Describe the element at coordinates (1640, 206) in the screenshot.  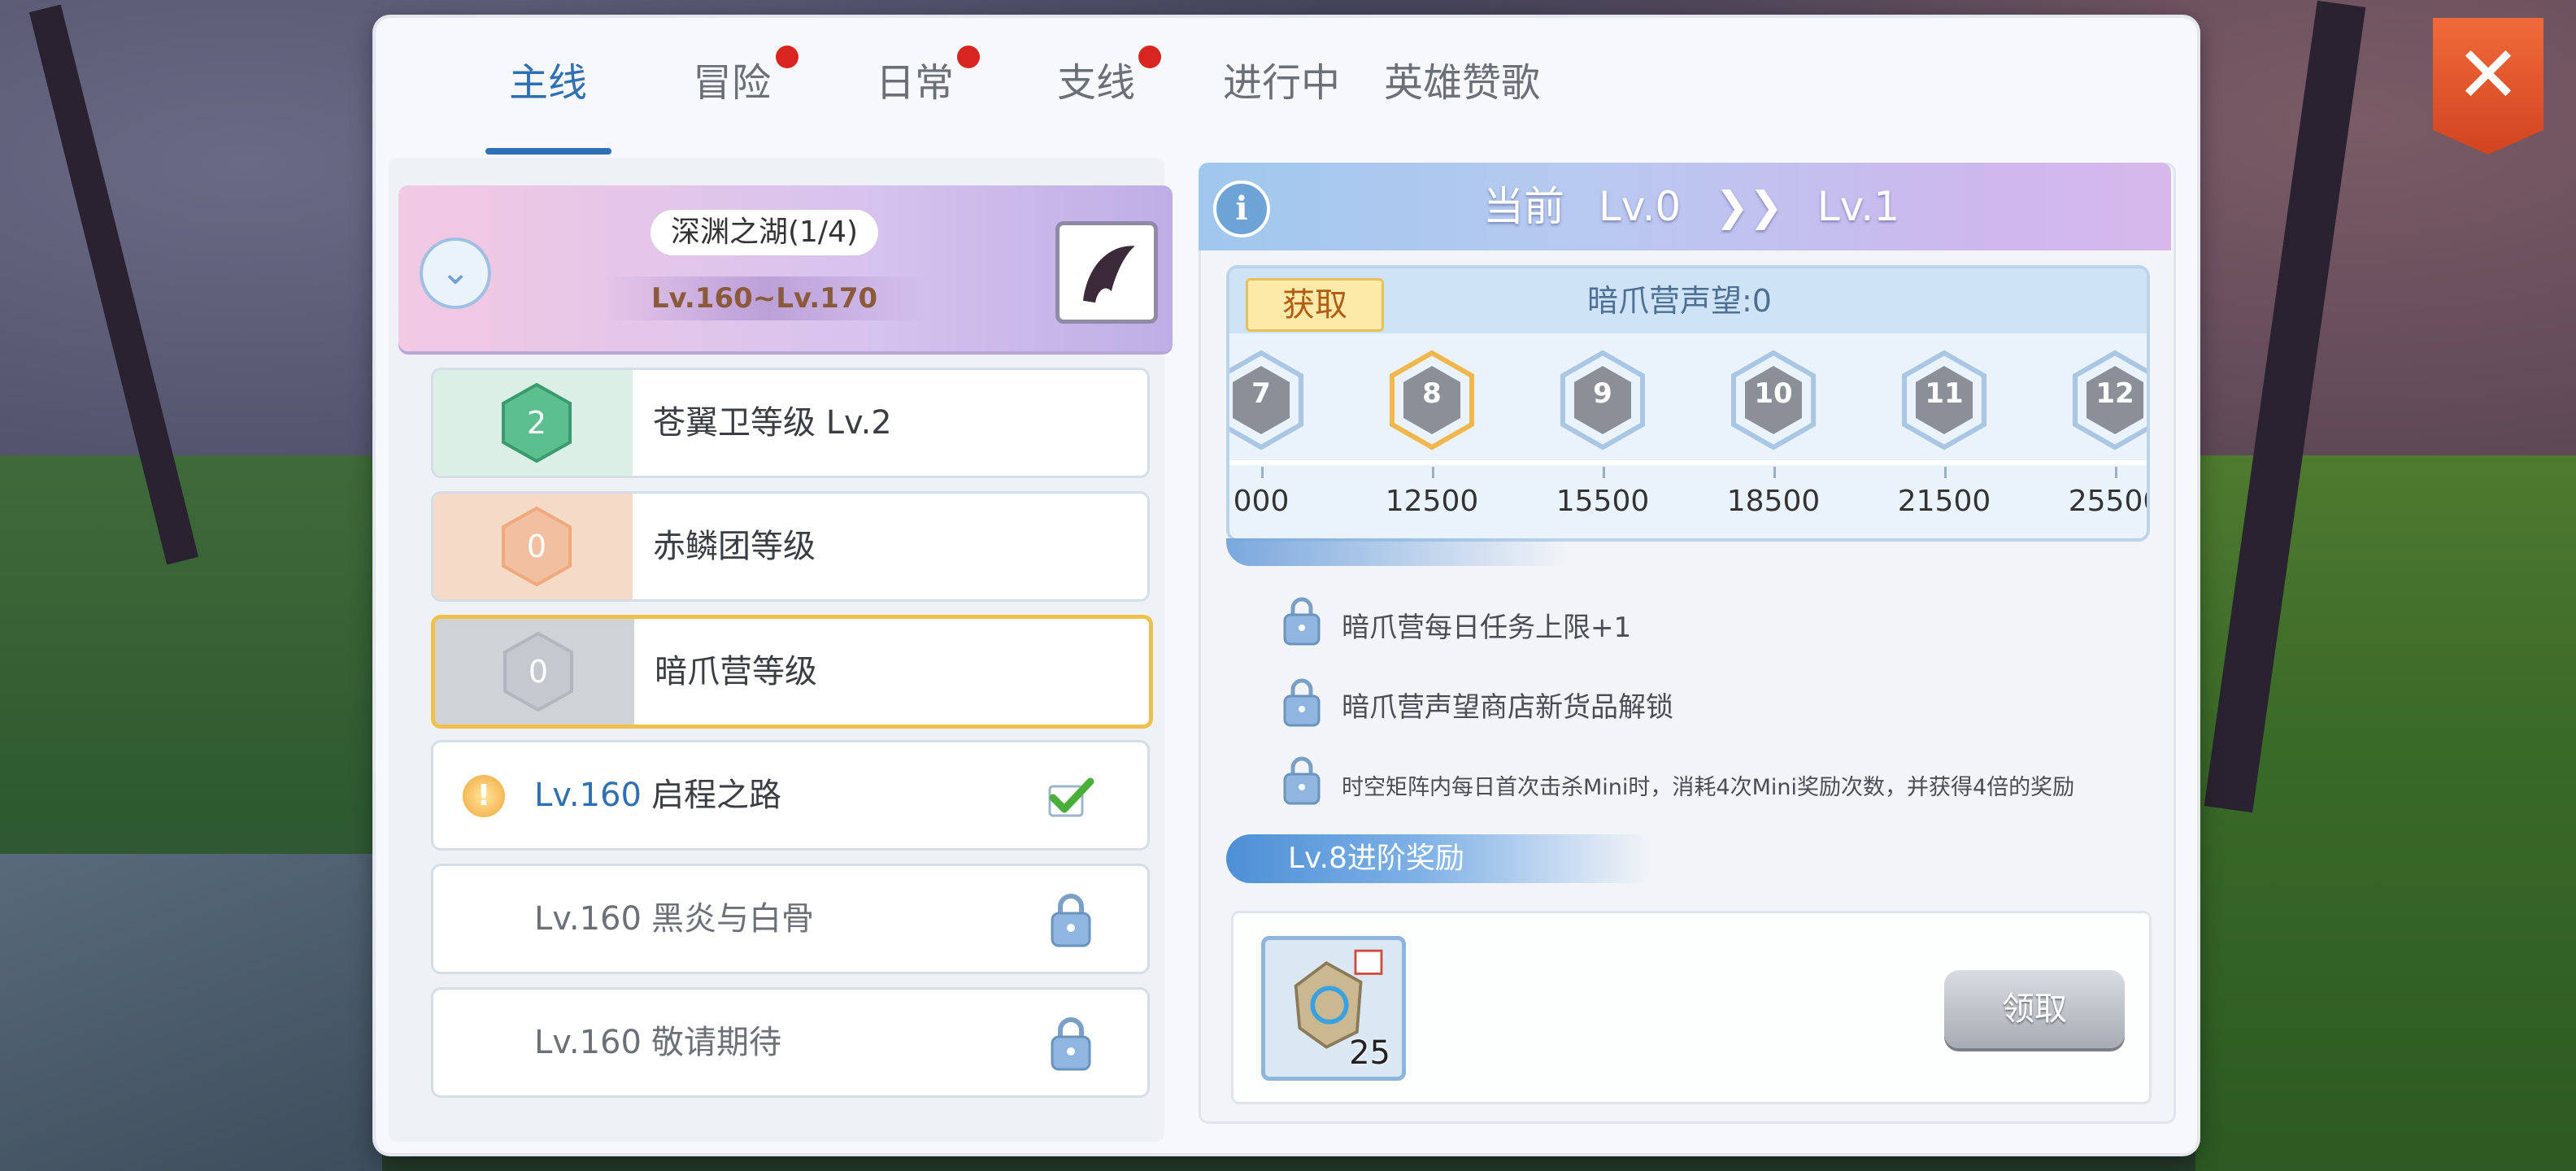
I see `from-level: Lv.0` at that location.